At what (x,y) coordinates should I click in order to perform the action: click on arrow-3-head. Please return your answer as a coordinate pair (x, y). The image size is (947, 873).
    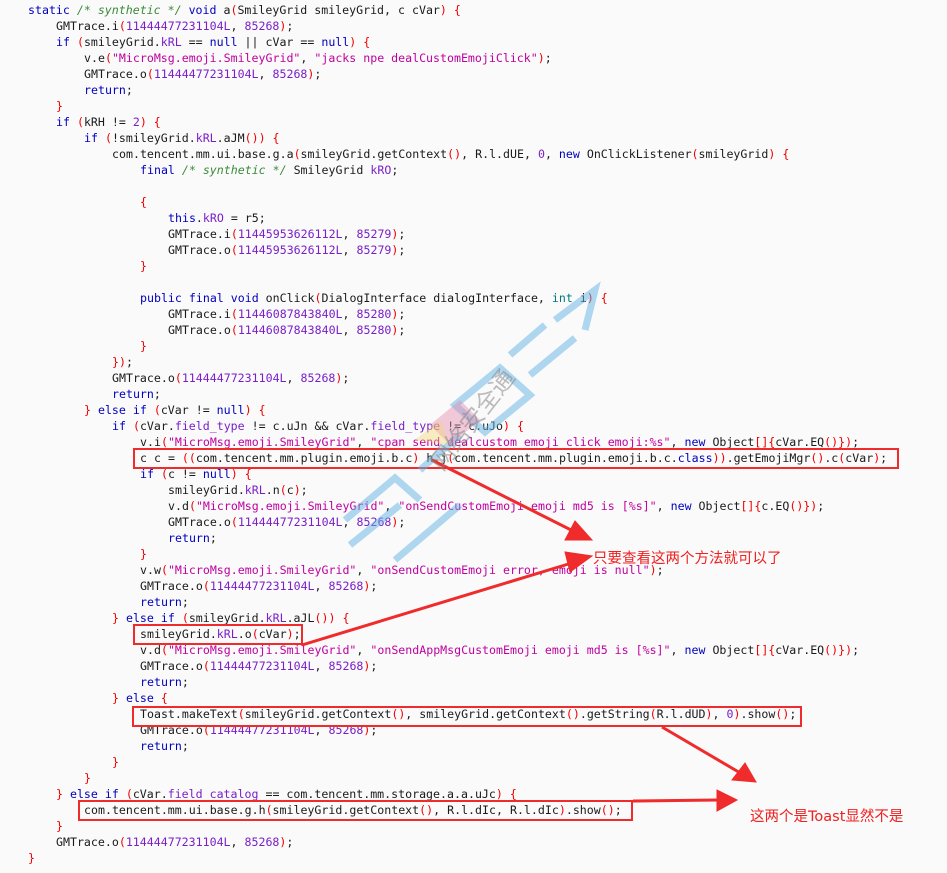
    Looking at the image, I should click on (744, 772).